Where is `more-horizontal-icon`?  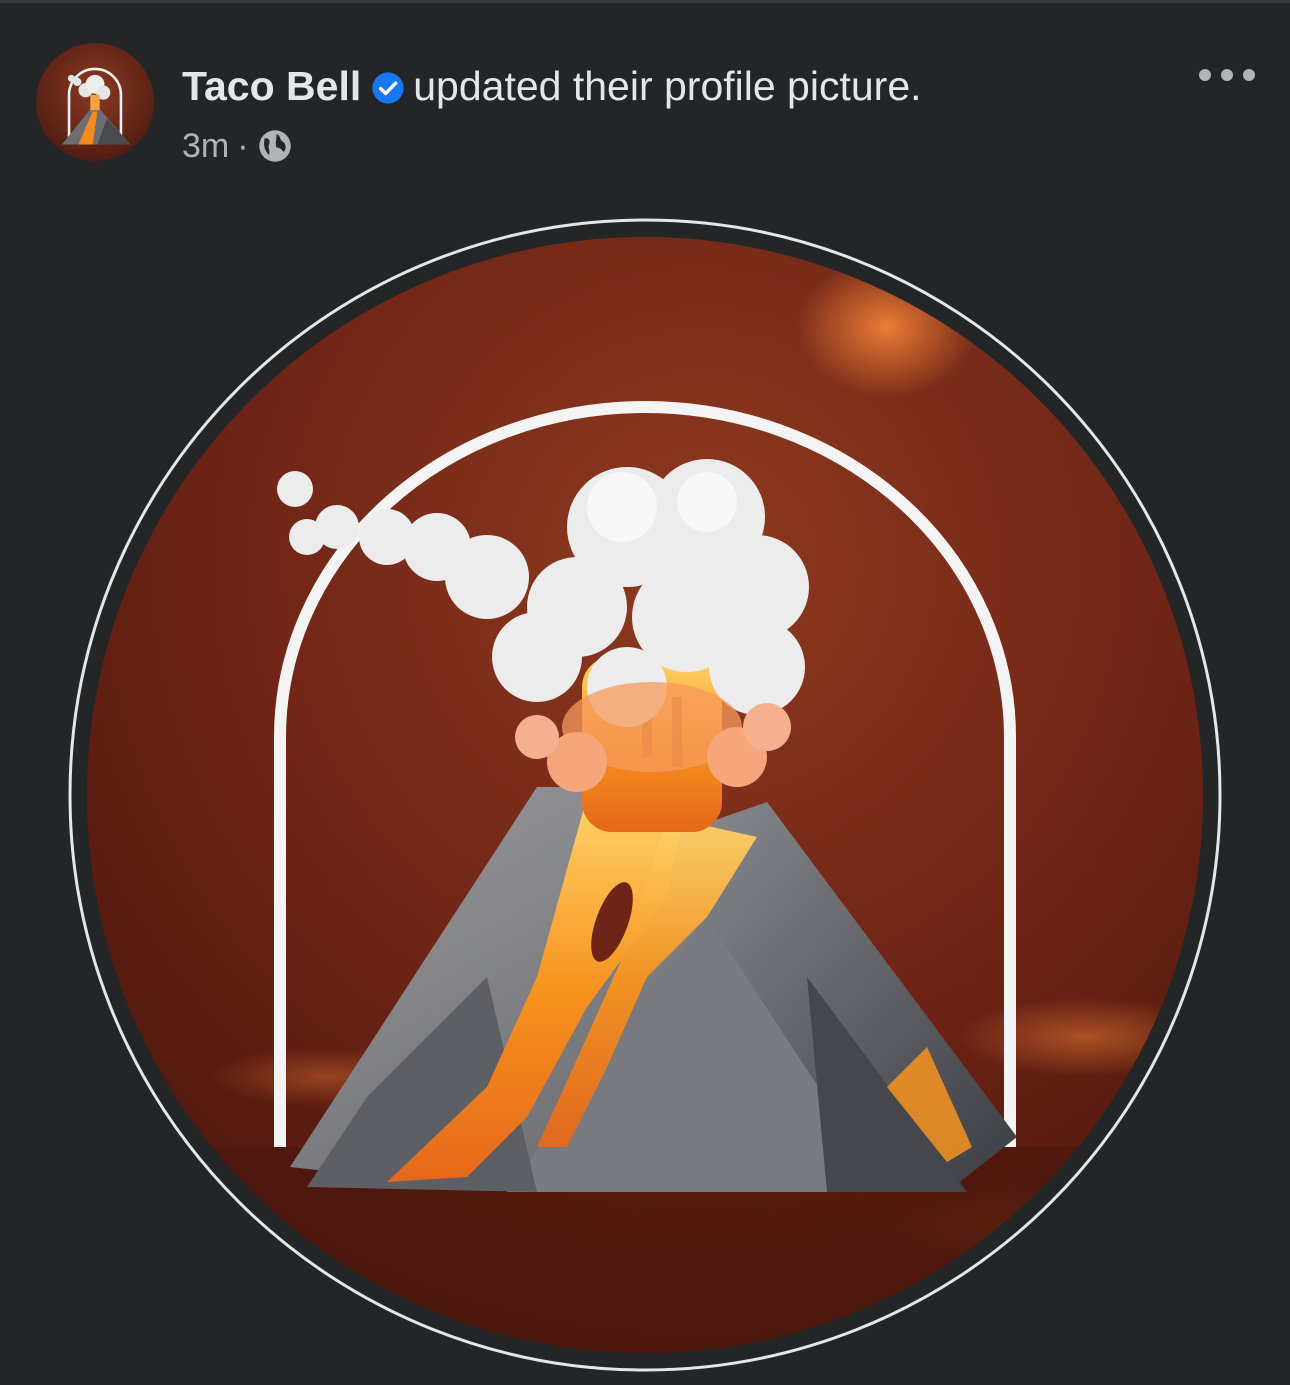 more-horizontal-icon is located at coordinates (1227, 75).